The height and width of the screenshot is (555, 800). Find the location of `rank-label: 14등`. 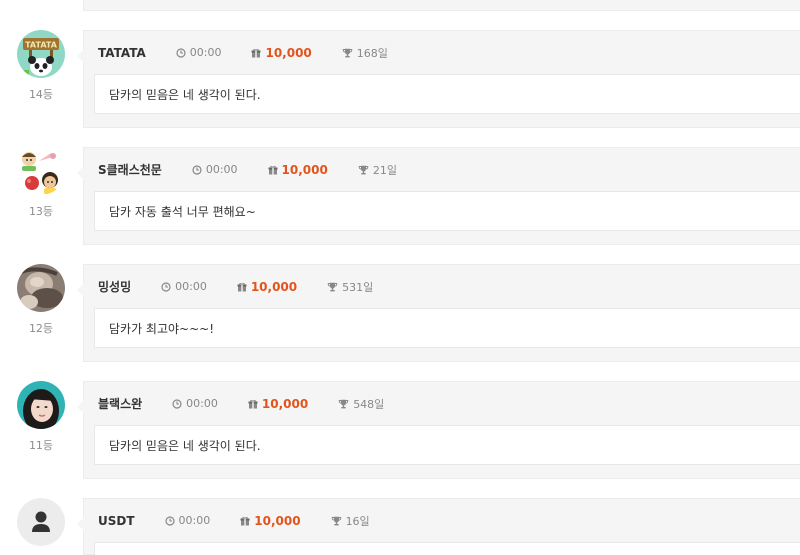

rank-label: 14등 is located at coordinates (41, 94).